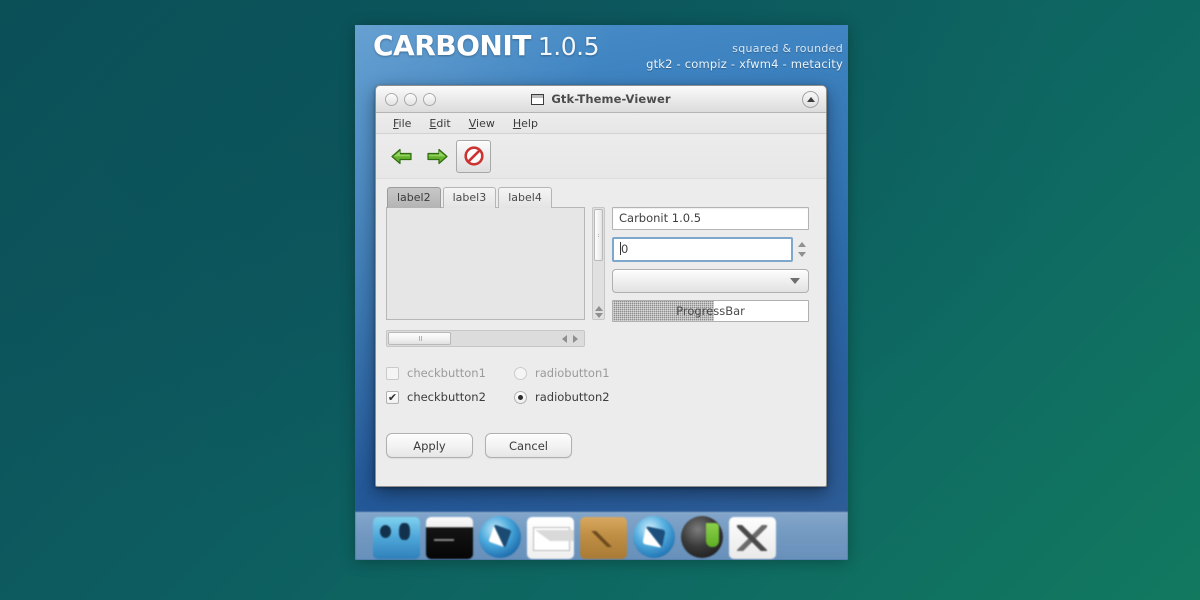  Describe the element at coordinates (654, 537) in the screenshot. I see `compass-icon` at that location.